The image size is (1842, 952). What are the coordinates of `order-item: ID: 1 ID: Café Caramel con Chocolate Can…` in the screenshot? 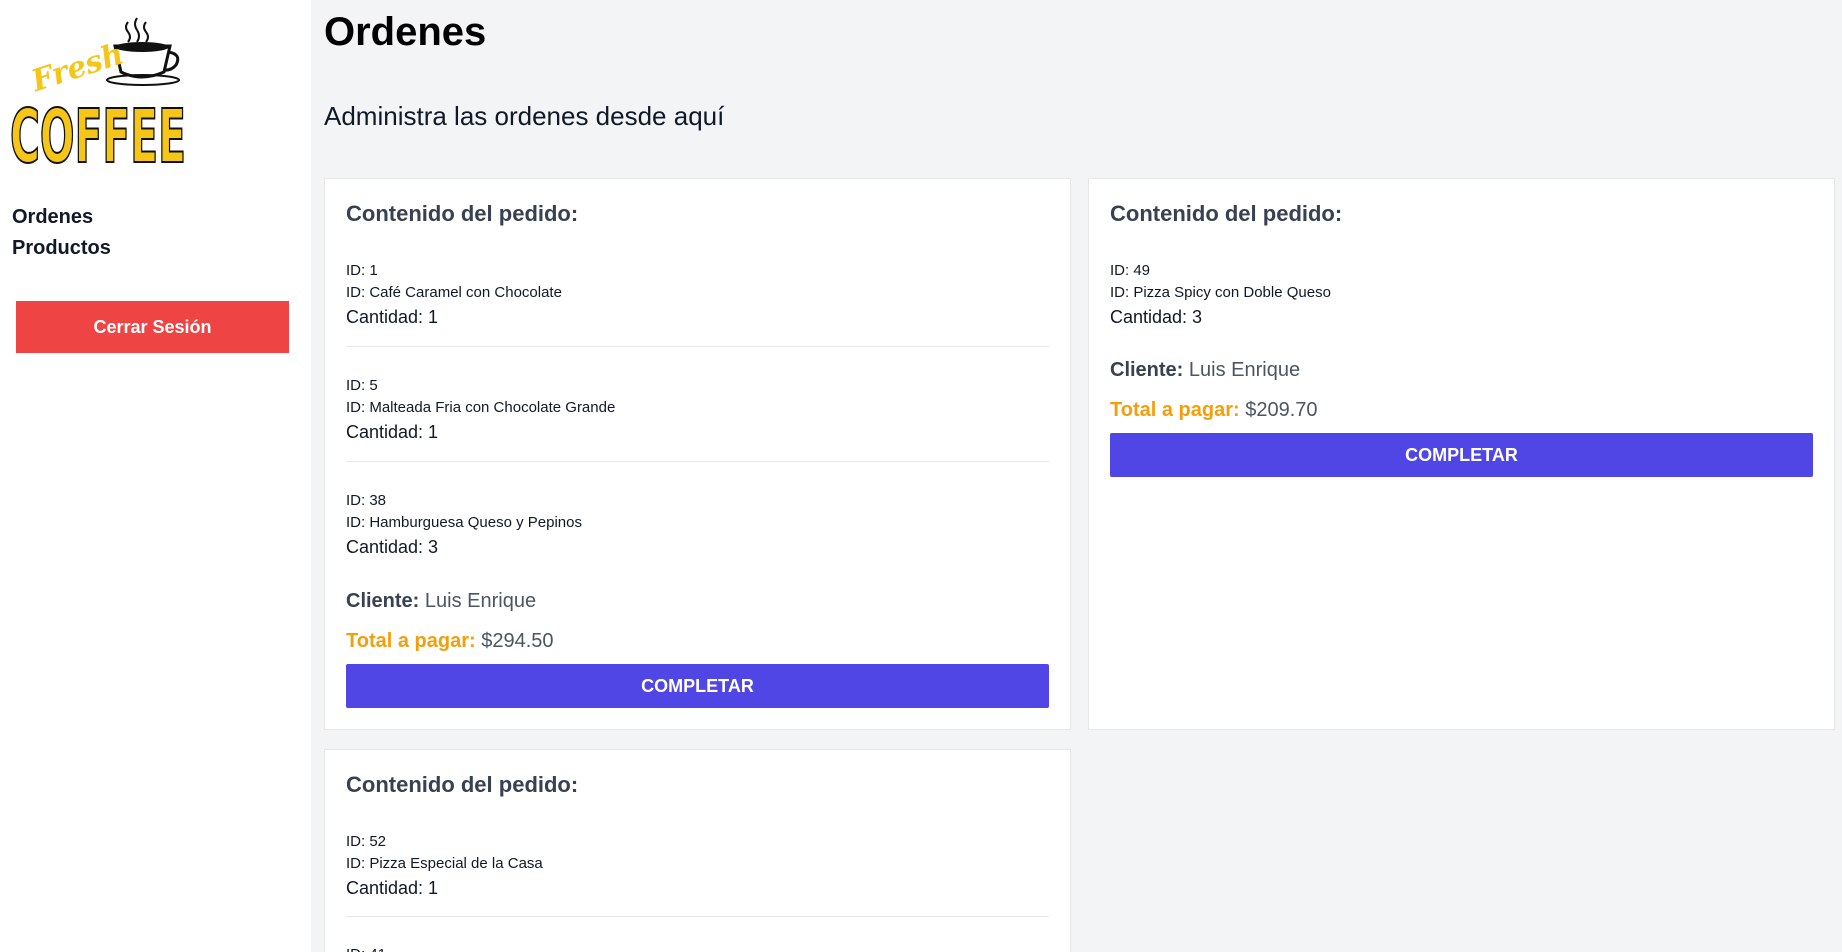 It's located at (697, 295).